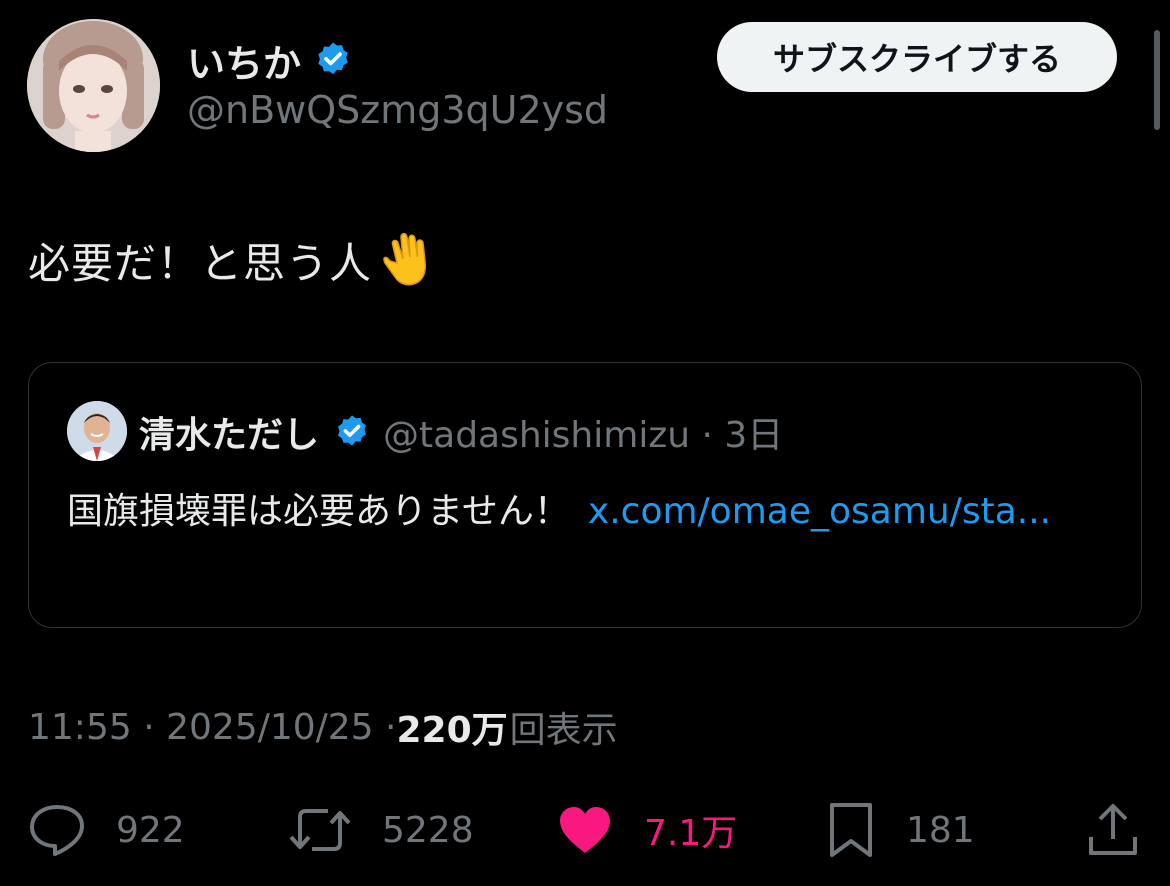 The height and width of the screenshot is (886, 1170). I want to click on author-display-name: いちか, so click(244, 60).